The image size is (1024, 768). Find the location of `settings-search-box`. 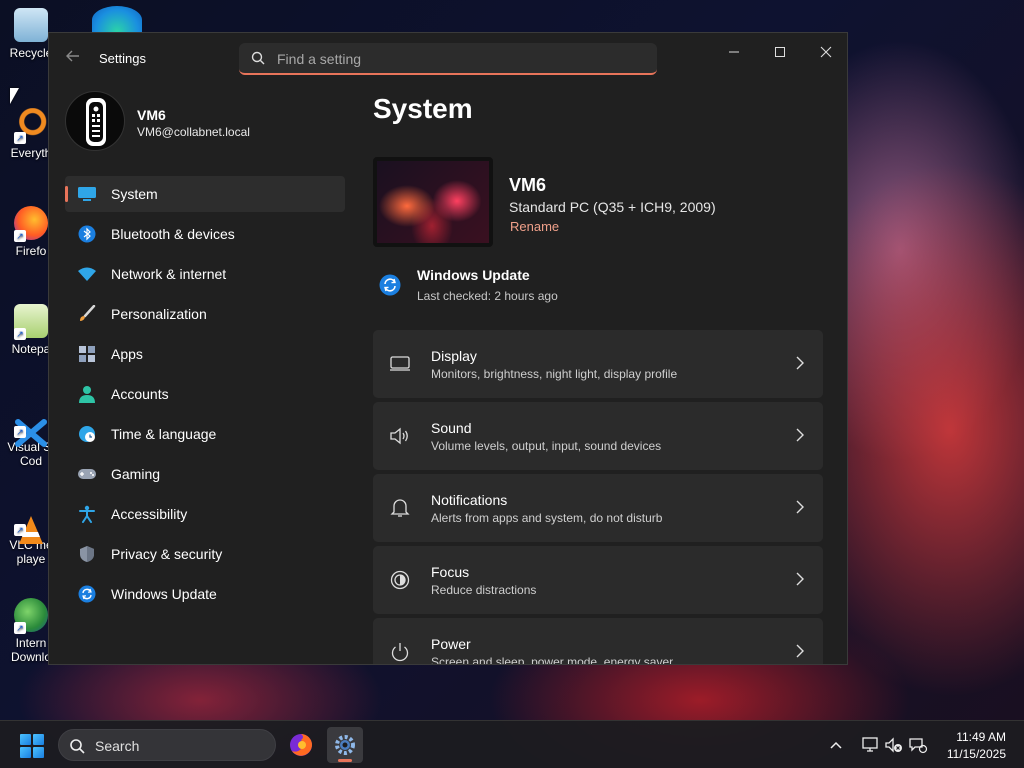

settings-search-box is located at coordinates (448, 59).